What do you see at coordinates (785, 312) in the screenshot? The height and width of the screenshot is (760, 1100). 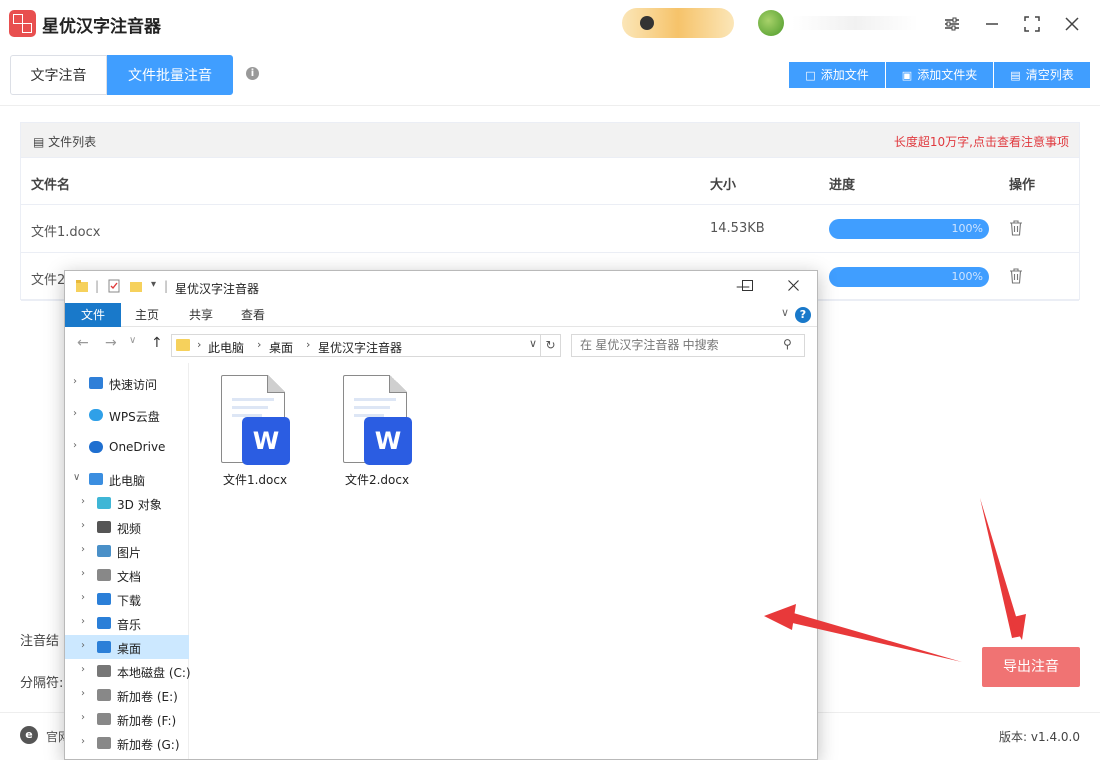 I see `ribbon-expand-chevron-icon: ∨` at bounding box center [785, 312].